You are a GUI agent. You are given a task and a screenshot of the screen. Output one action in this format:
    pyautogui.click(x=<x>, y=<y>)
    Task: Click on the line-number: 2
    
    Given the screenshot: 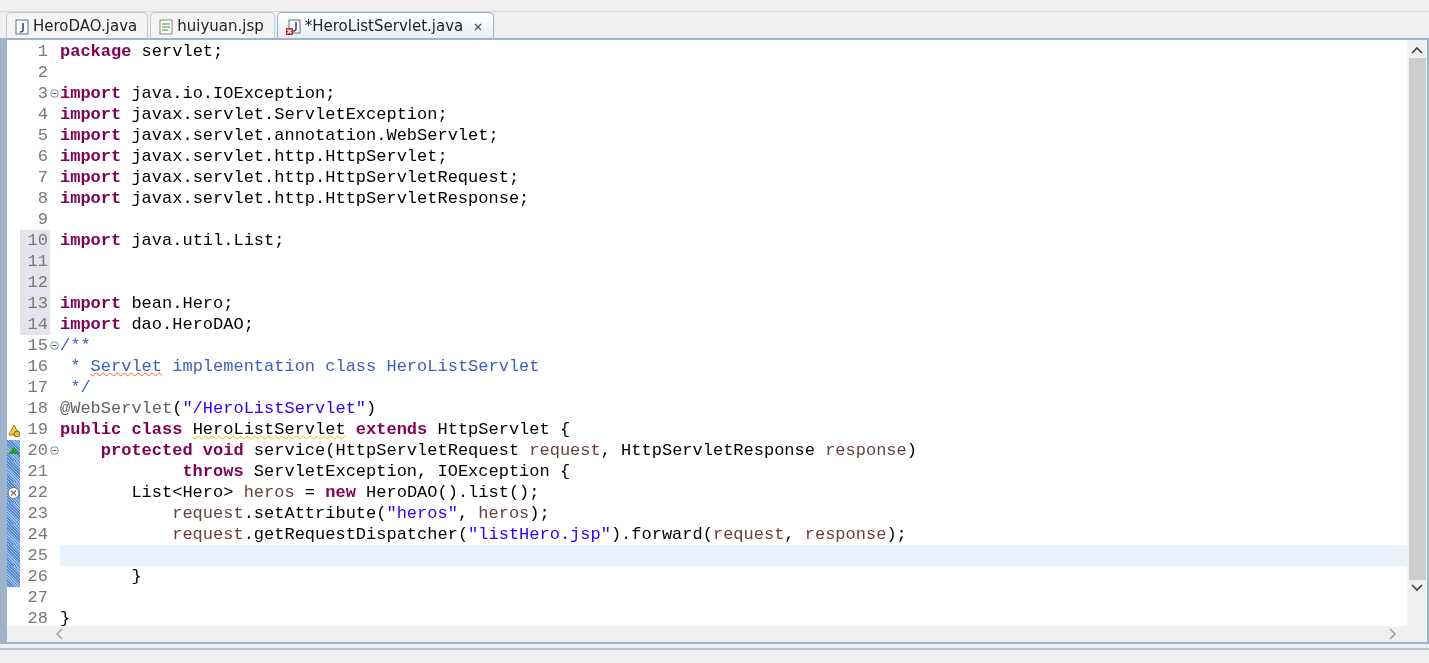 What is the action you would take?
    pyautogui.click(x=42, y=72)
    